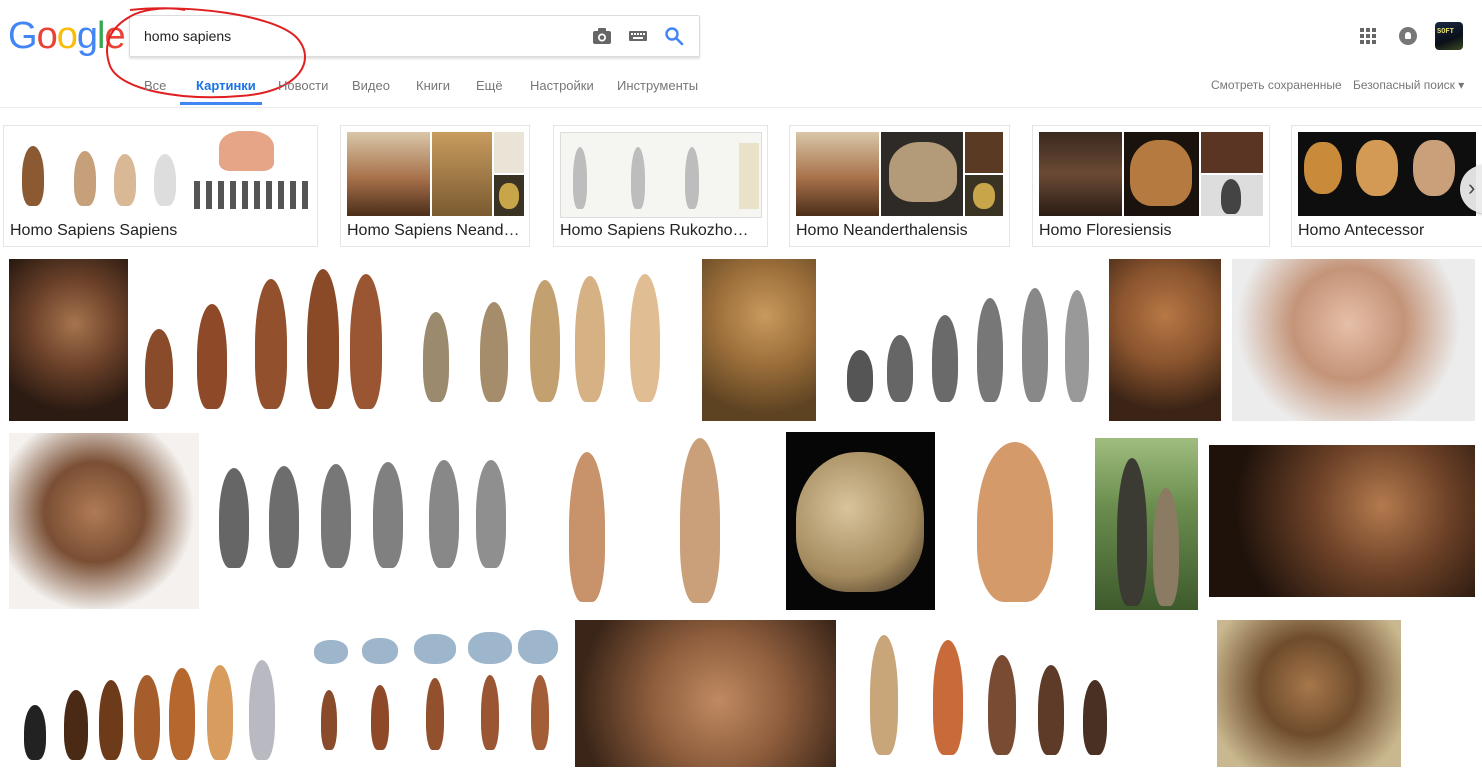 Image resolution: width=1482 pixels, height=776 pixels. What do you see at coordinates (114, 36) in the screenshot?
I see `logo-letter: e` at bounding box center [114, 36].